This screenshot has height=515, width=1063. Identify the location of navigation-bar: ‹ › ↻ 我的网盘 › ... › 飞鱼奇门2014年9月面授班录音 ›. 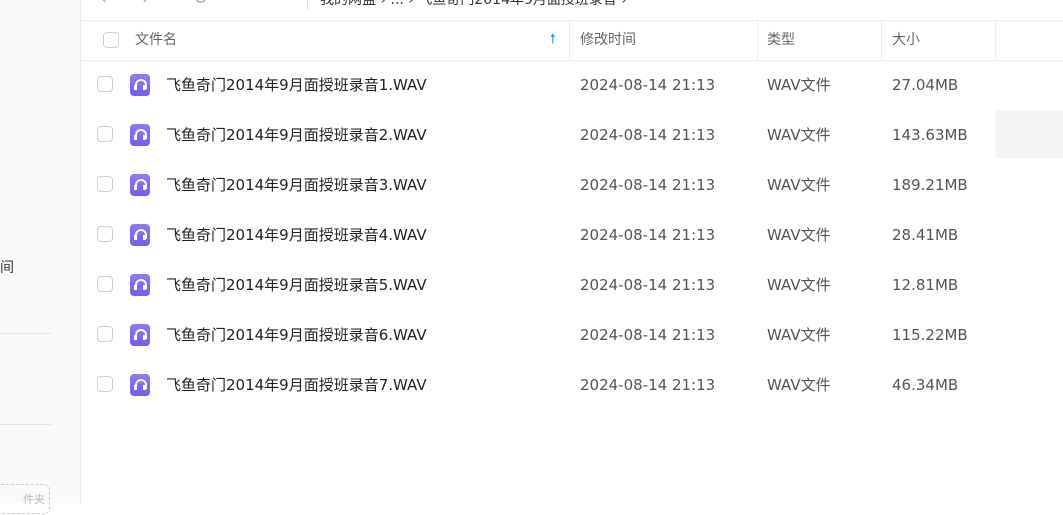
(571, 10).